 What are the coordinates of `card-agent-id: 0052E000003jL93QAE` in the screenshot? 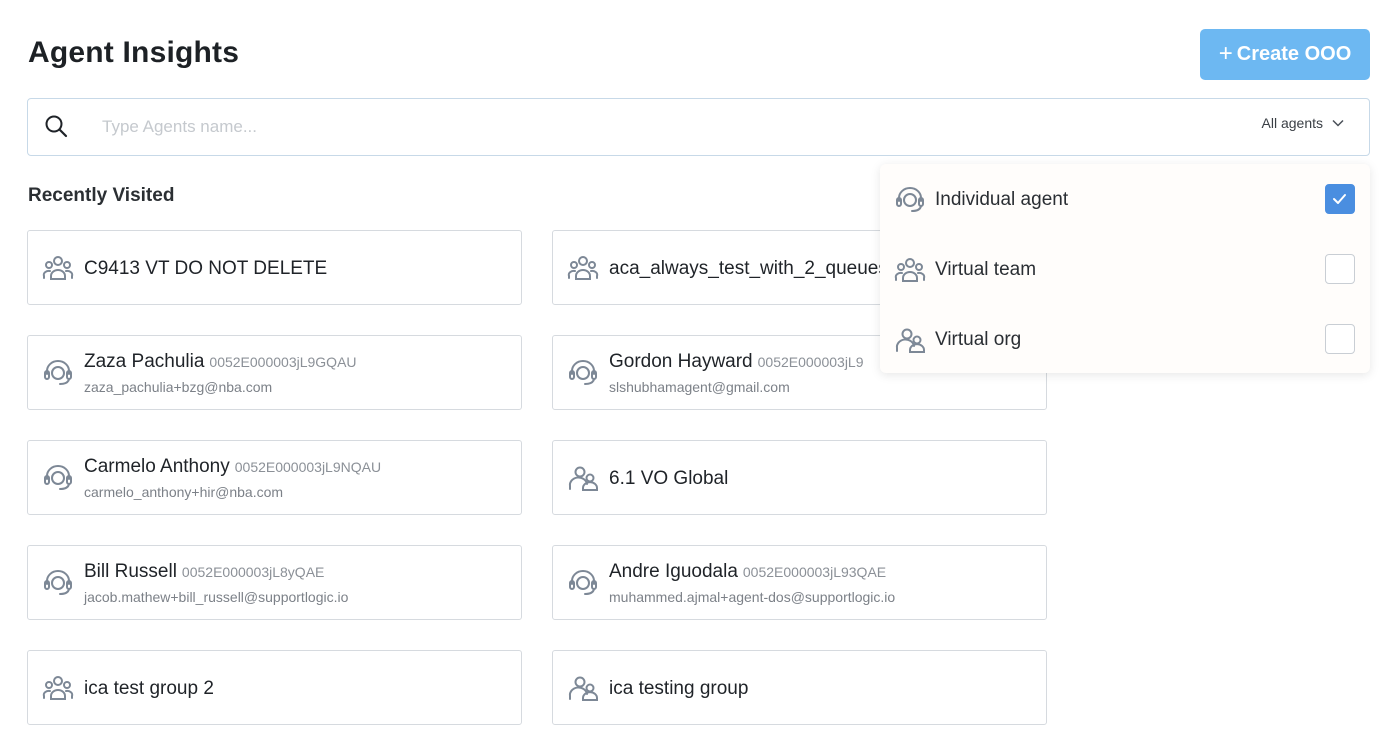 It's located at (814, 572).